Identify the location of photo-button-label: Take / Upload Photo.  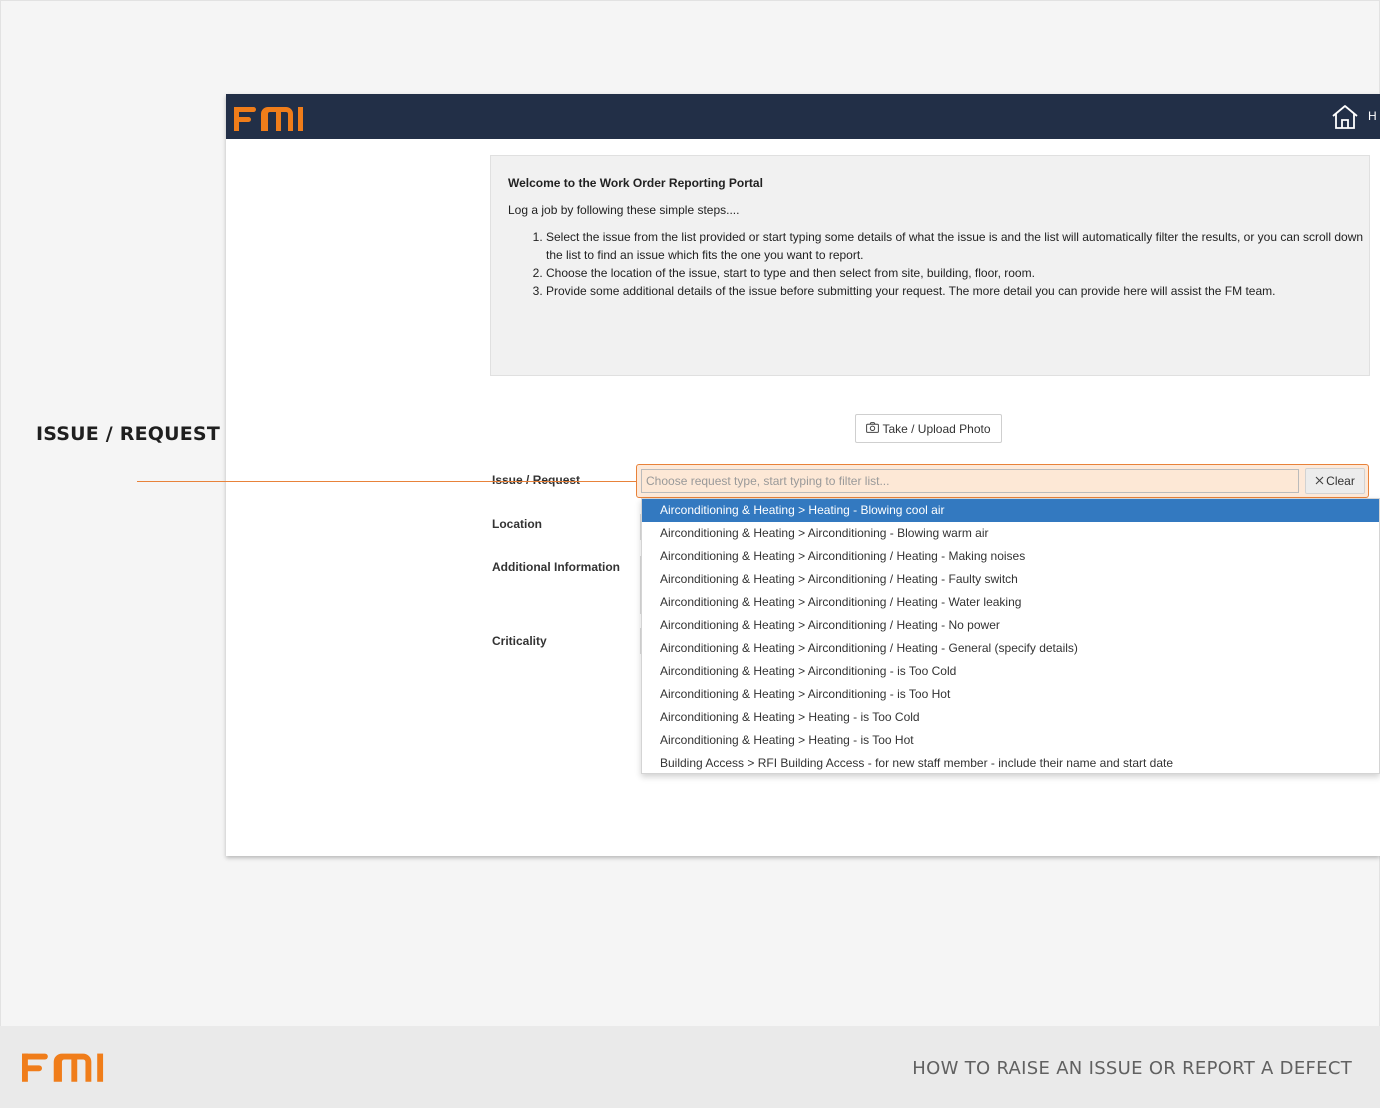
(936, 428).